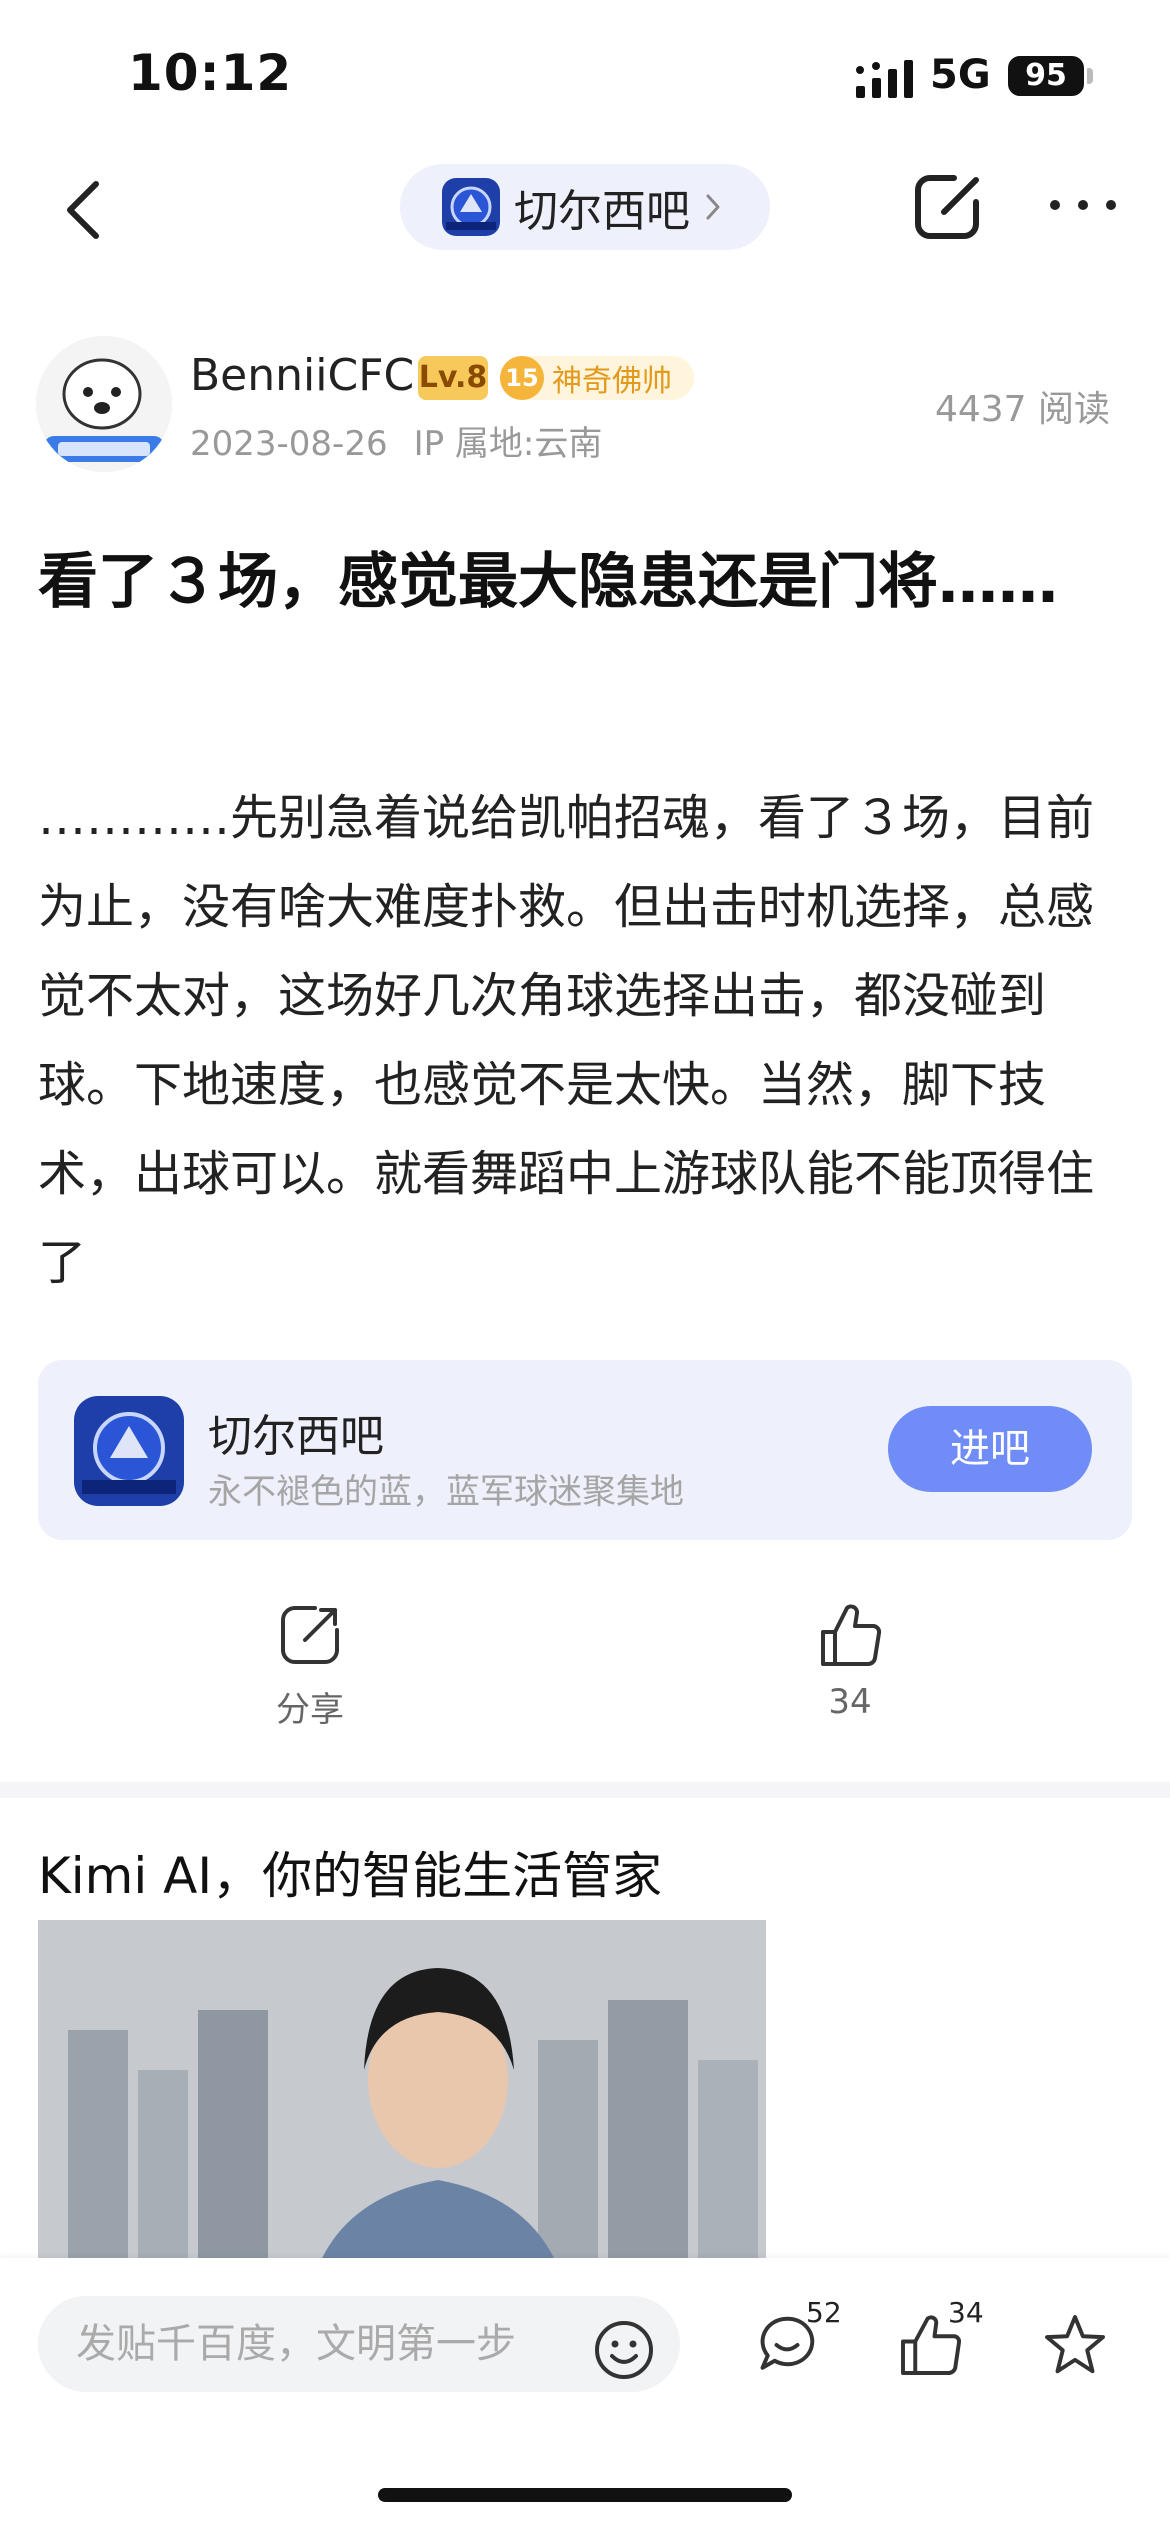 This screenshot has height=2532, width=1170. What do you see at coordinates (1090, 76) in the screenshot?
I see `battery-tip` at bounding box center [1090, 76].